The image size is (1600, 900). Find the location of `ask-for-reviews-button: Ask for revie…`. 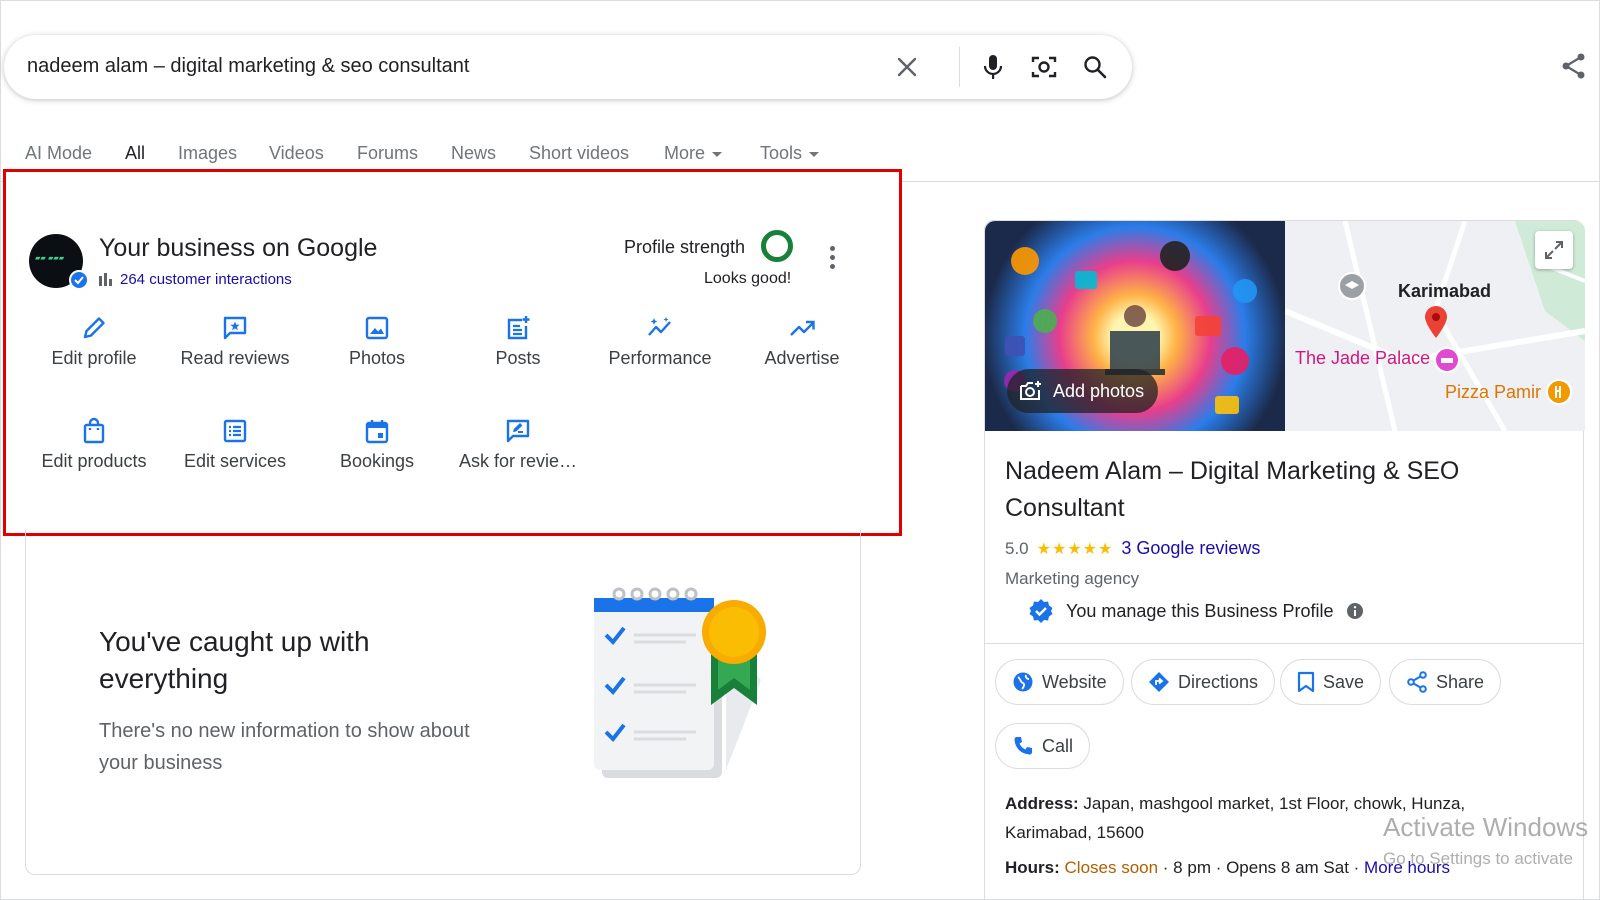

ask-for-reviews-button: Ask for revie… is located at coordinates (518, 444).